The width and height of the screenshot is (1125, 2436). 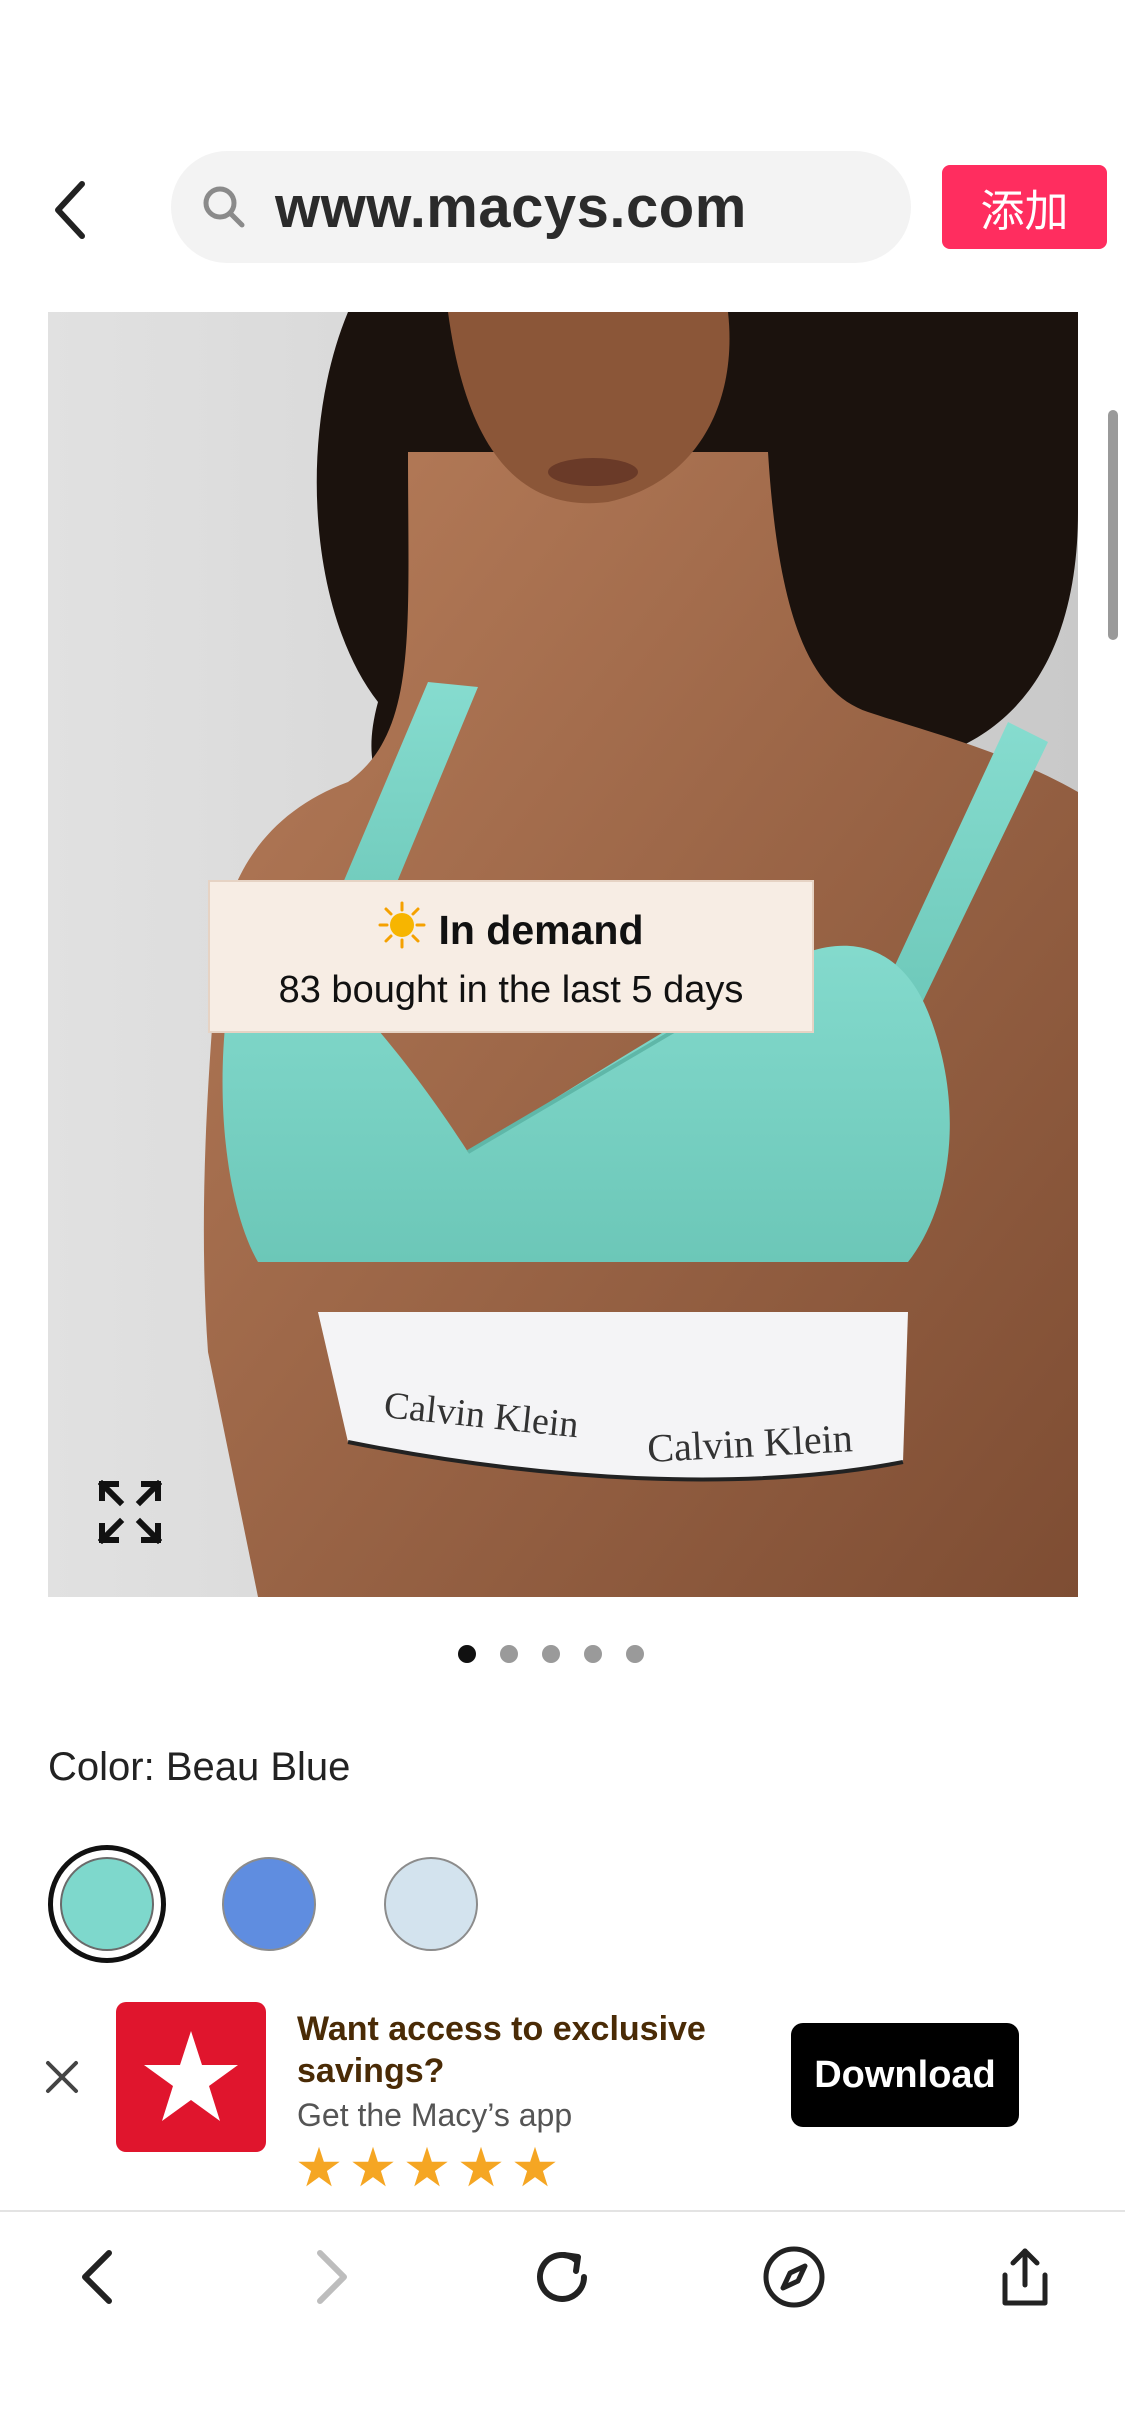 What do you see at coordinates (62, 2077) in the screenshot?
I see `close-icon` at bounding box center [62, 2077].